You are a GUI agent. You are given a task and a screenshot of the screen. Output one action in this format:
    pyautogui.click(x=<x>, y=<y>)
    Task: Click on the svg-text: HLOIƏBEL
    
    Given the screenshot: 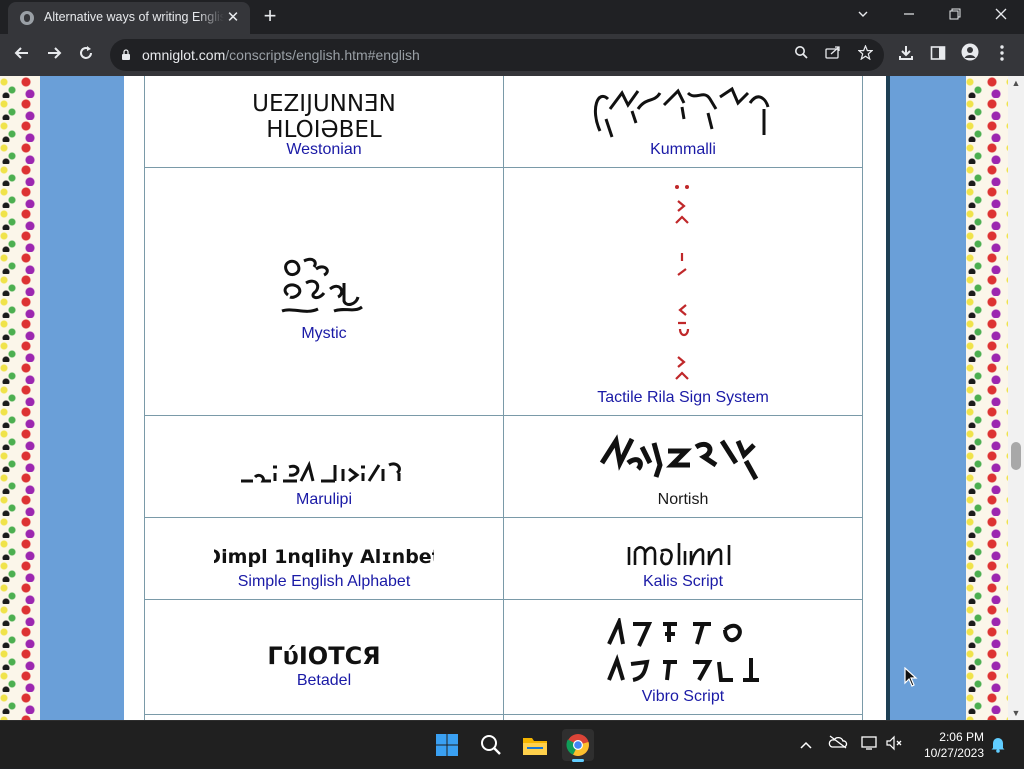 What is the action you would take?
    pyautogui.click(x=324, y=129)
    